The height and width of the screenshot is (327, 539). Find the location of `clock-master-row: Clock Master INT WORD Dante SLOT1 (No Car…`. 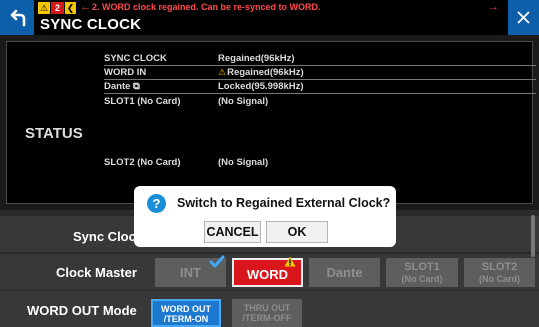

clock-master-row: Clock Master INT WORD Dante SLOT1 (No Car… is located at coordinates (269, 271).